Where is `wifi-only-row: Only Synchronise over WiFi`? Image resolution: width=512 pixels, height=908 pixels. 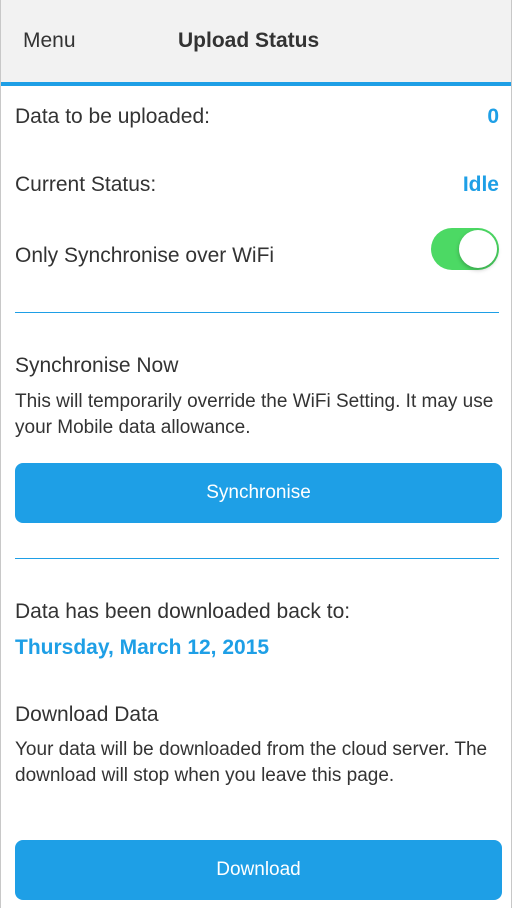 wifi-only-row: Only Synchronise over WiFi is located at coordinates (257, 249).